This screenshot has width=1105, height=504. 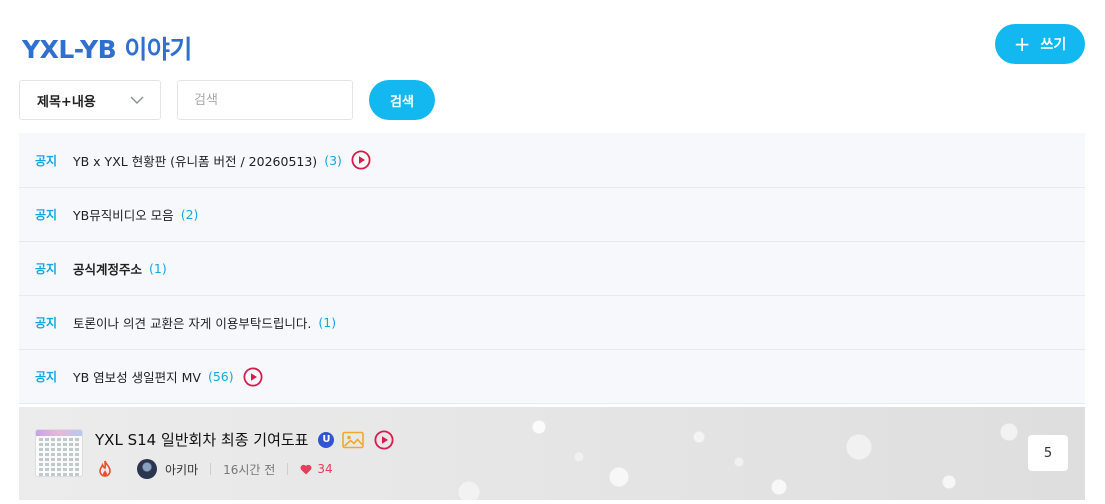 I want to click on notice-row: 공지 YB x YXL 현황판 (유니폼 버전 / 20260513) (3), so click(x=552, y=160).